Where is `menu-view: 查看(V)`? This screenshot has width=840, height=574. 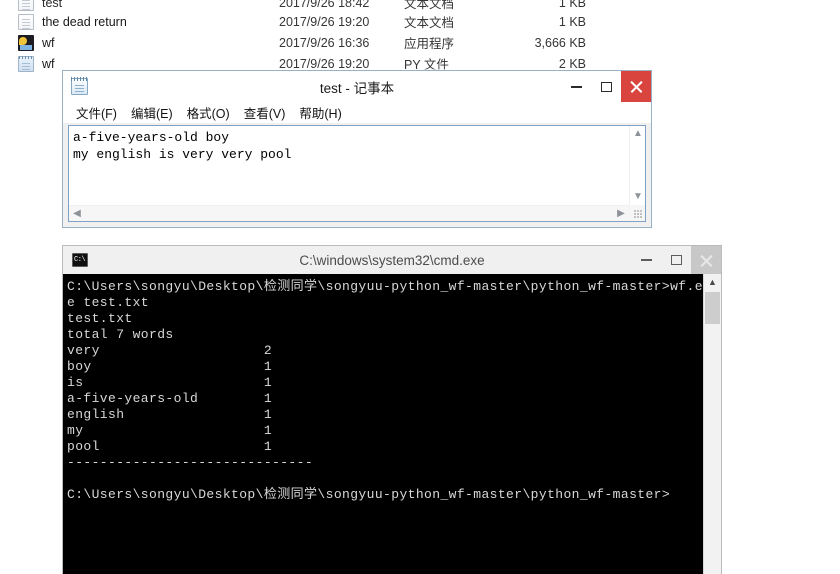
menu-view: 查看(V) is located at coordinates (265, 112).